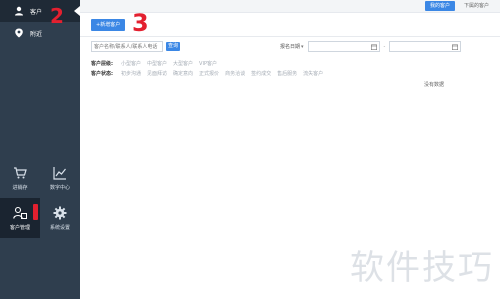  I want to click on add-customer-button: +新增客户, so click(108, 25).